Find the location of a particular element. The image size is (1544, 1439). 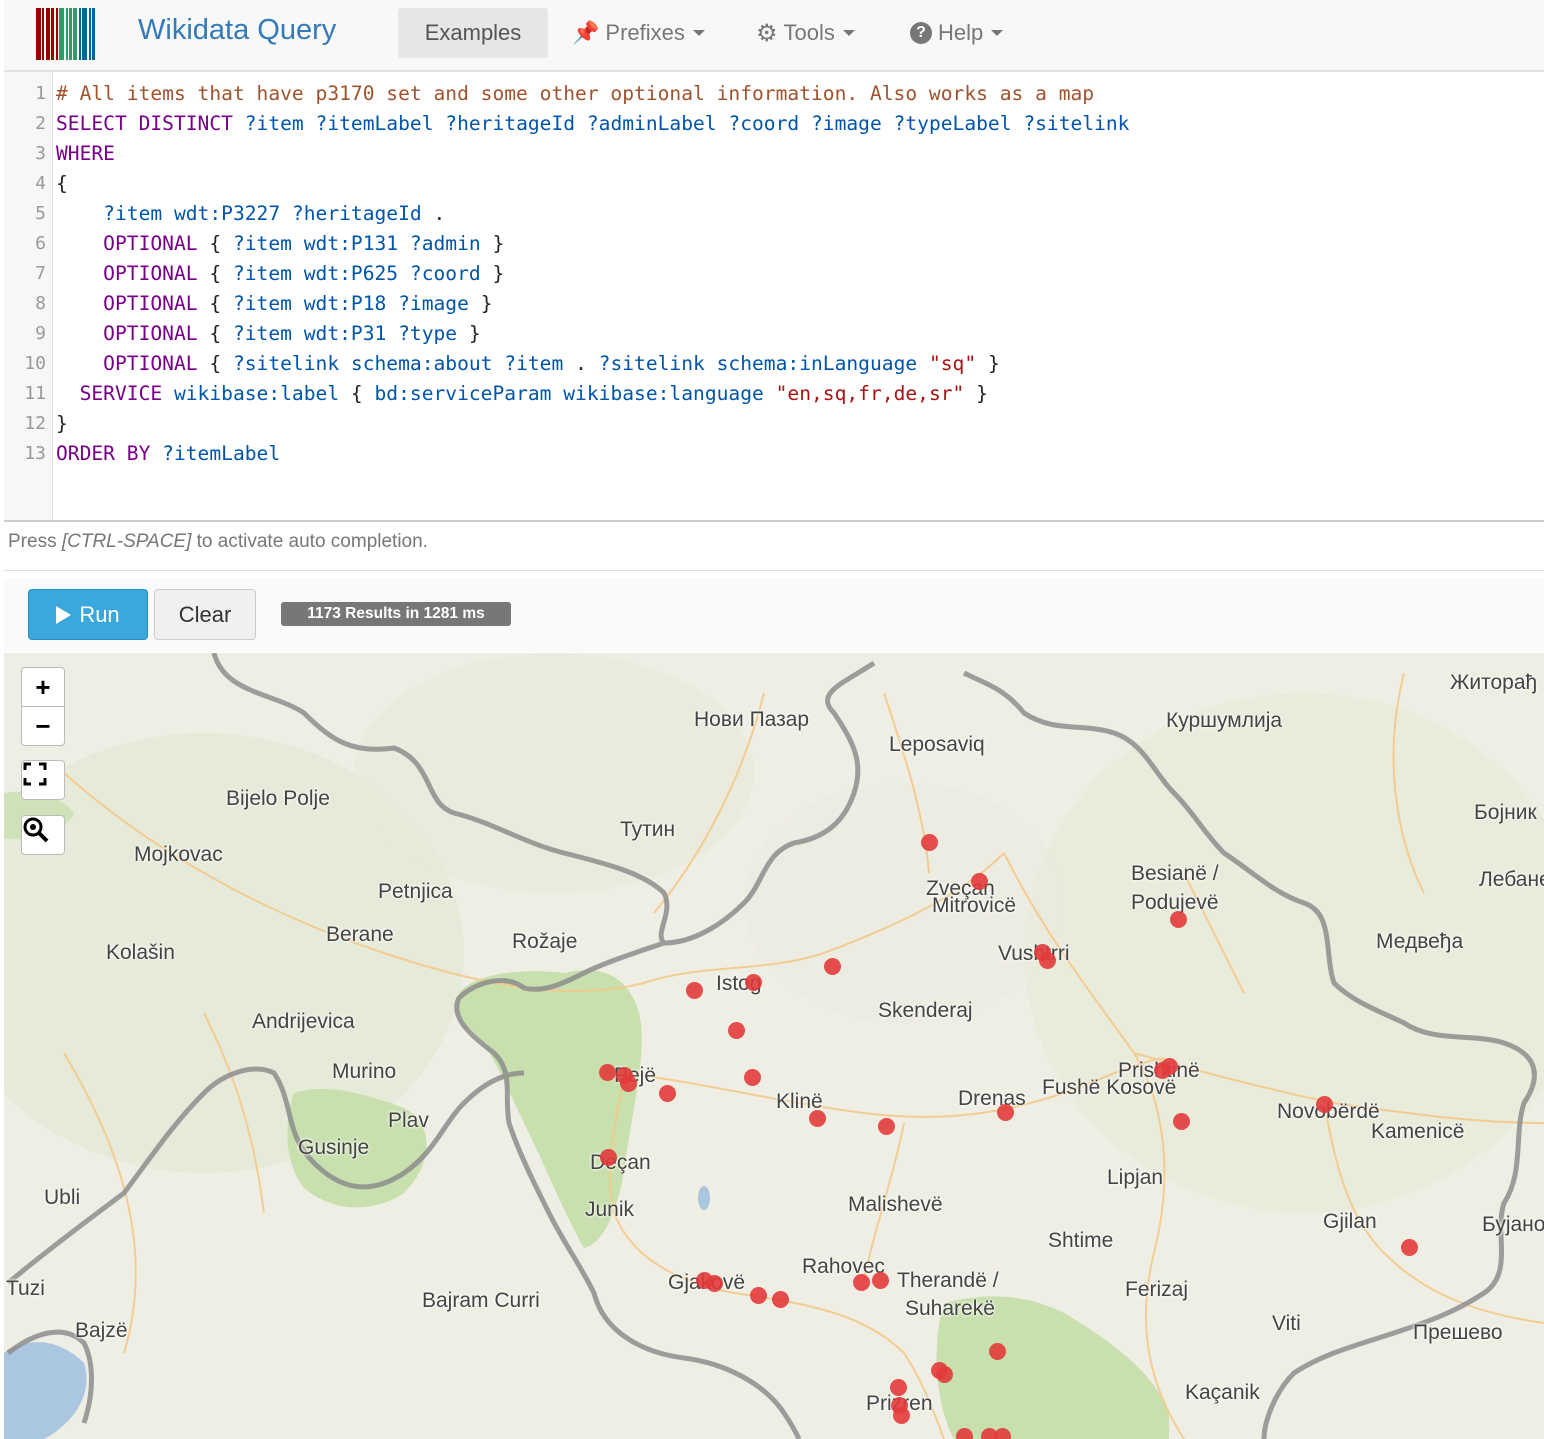

code-line: 12} is located at coordinates (770, 424).